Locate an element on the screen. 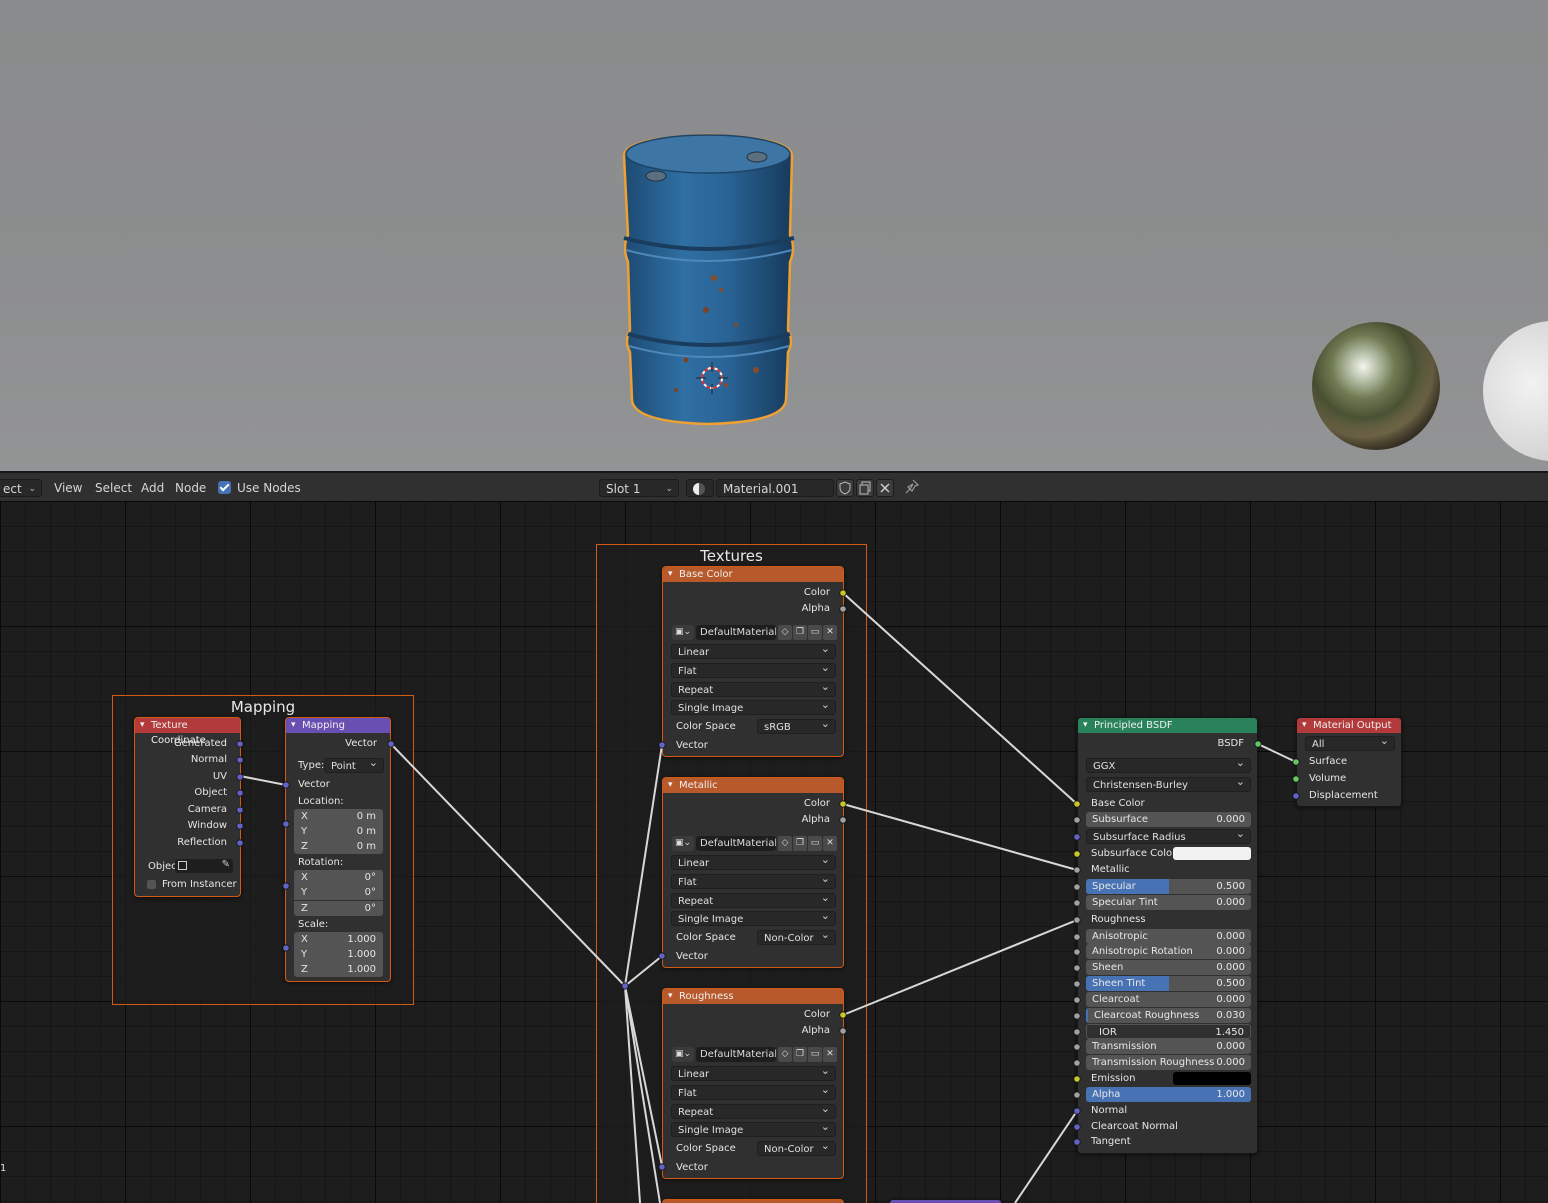  image-texture-node-partial is located at coordinates (753, 1201).